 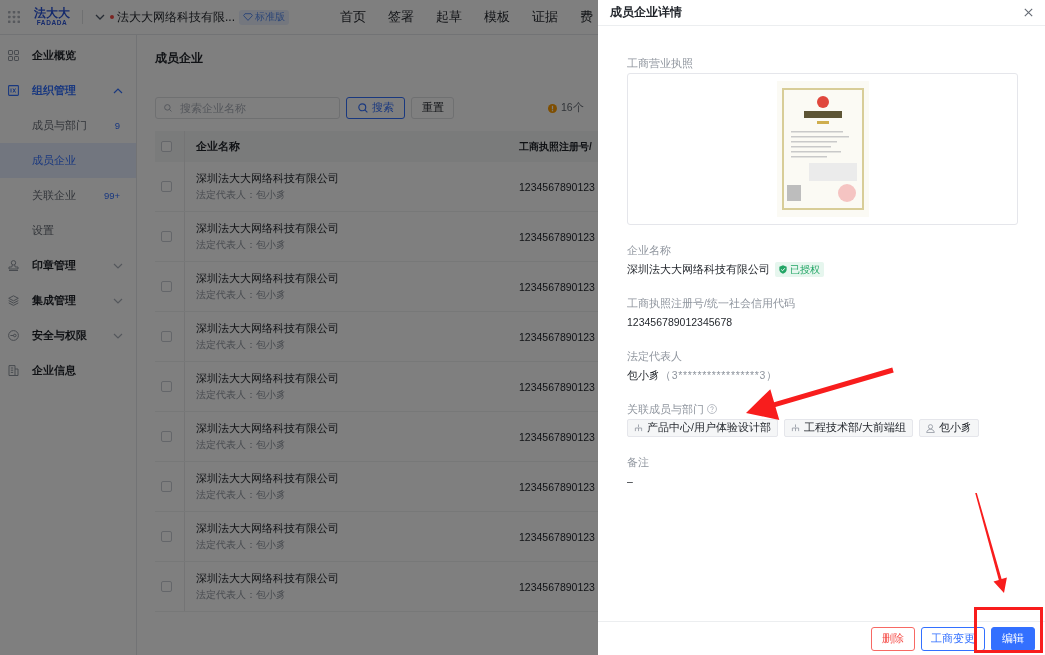 I want to click on page-title: 成员企业, so click(x=179, y=58).